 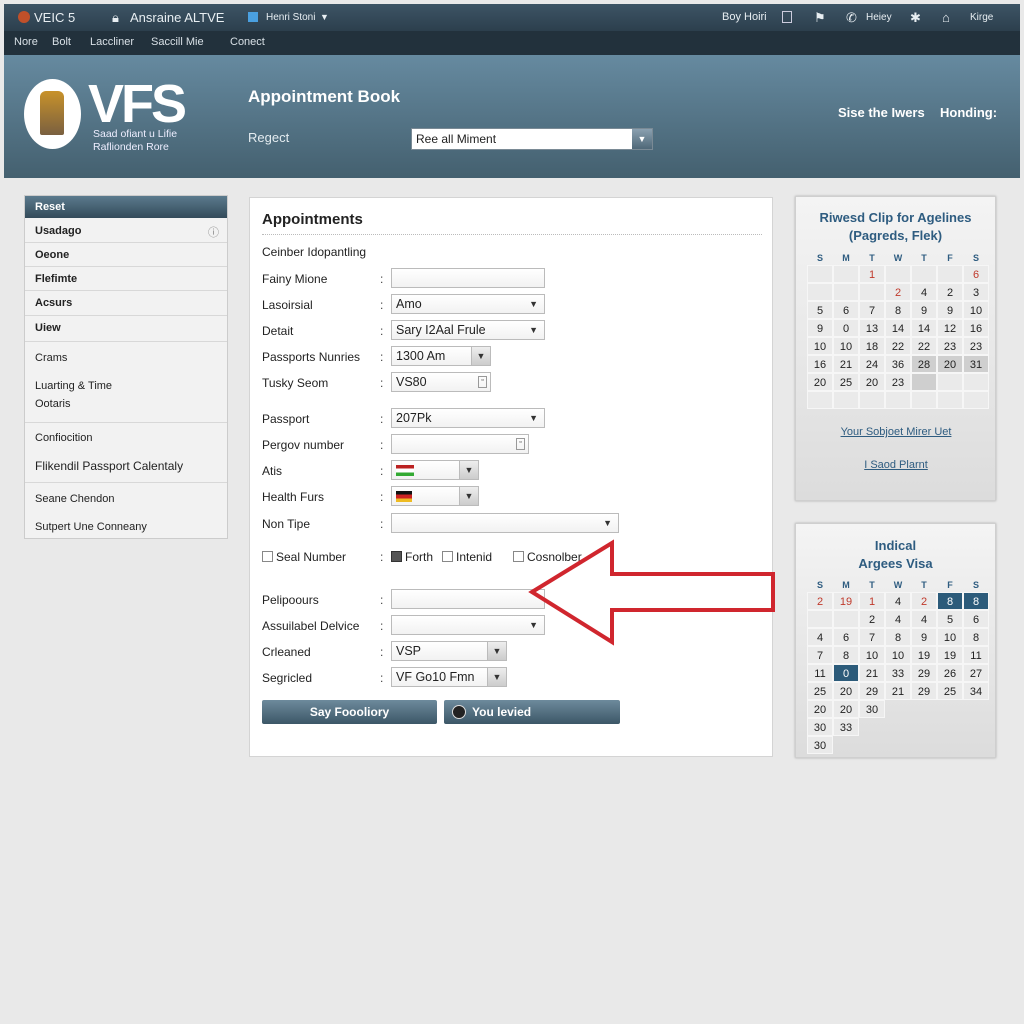 I want to click on calendar-day: 28, so click(x=924, y=364).